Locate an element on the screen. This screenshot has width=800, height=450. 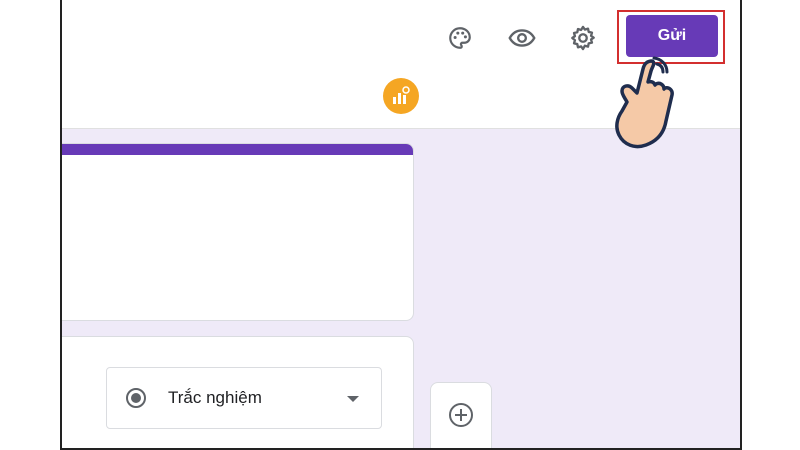
pointing-hand-icon is located at coordinates (644, 102).